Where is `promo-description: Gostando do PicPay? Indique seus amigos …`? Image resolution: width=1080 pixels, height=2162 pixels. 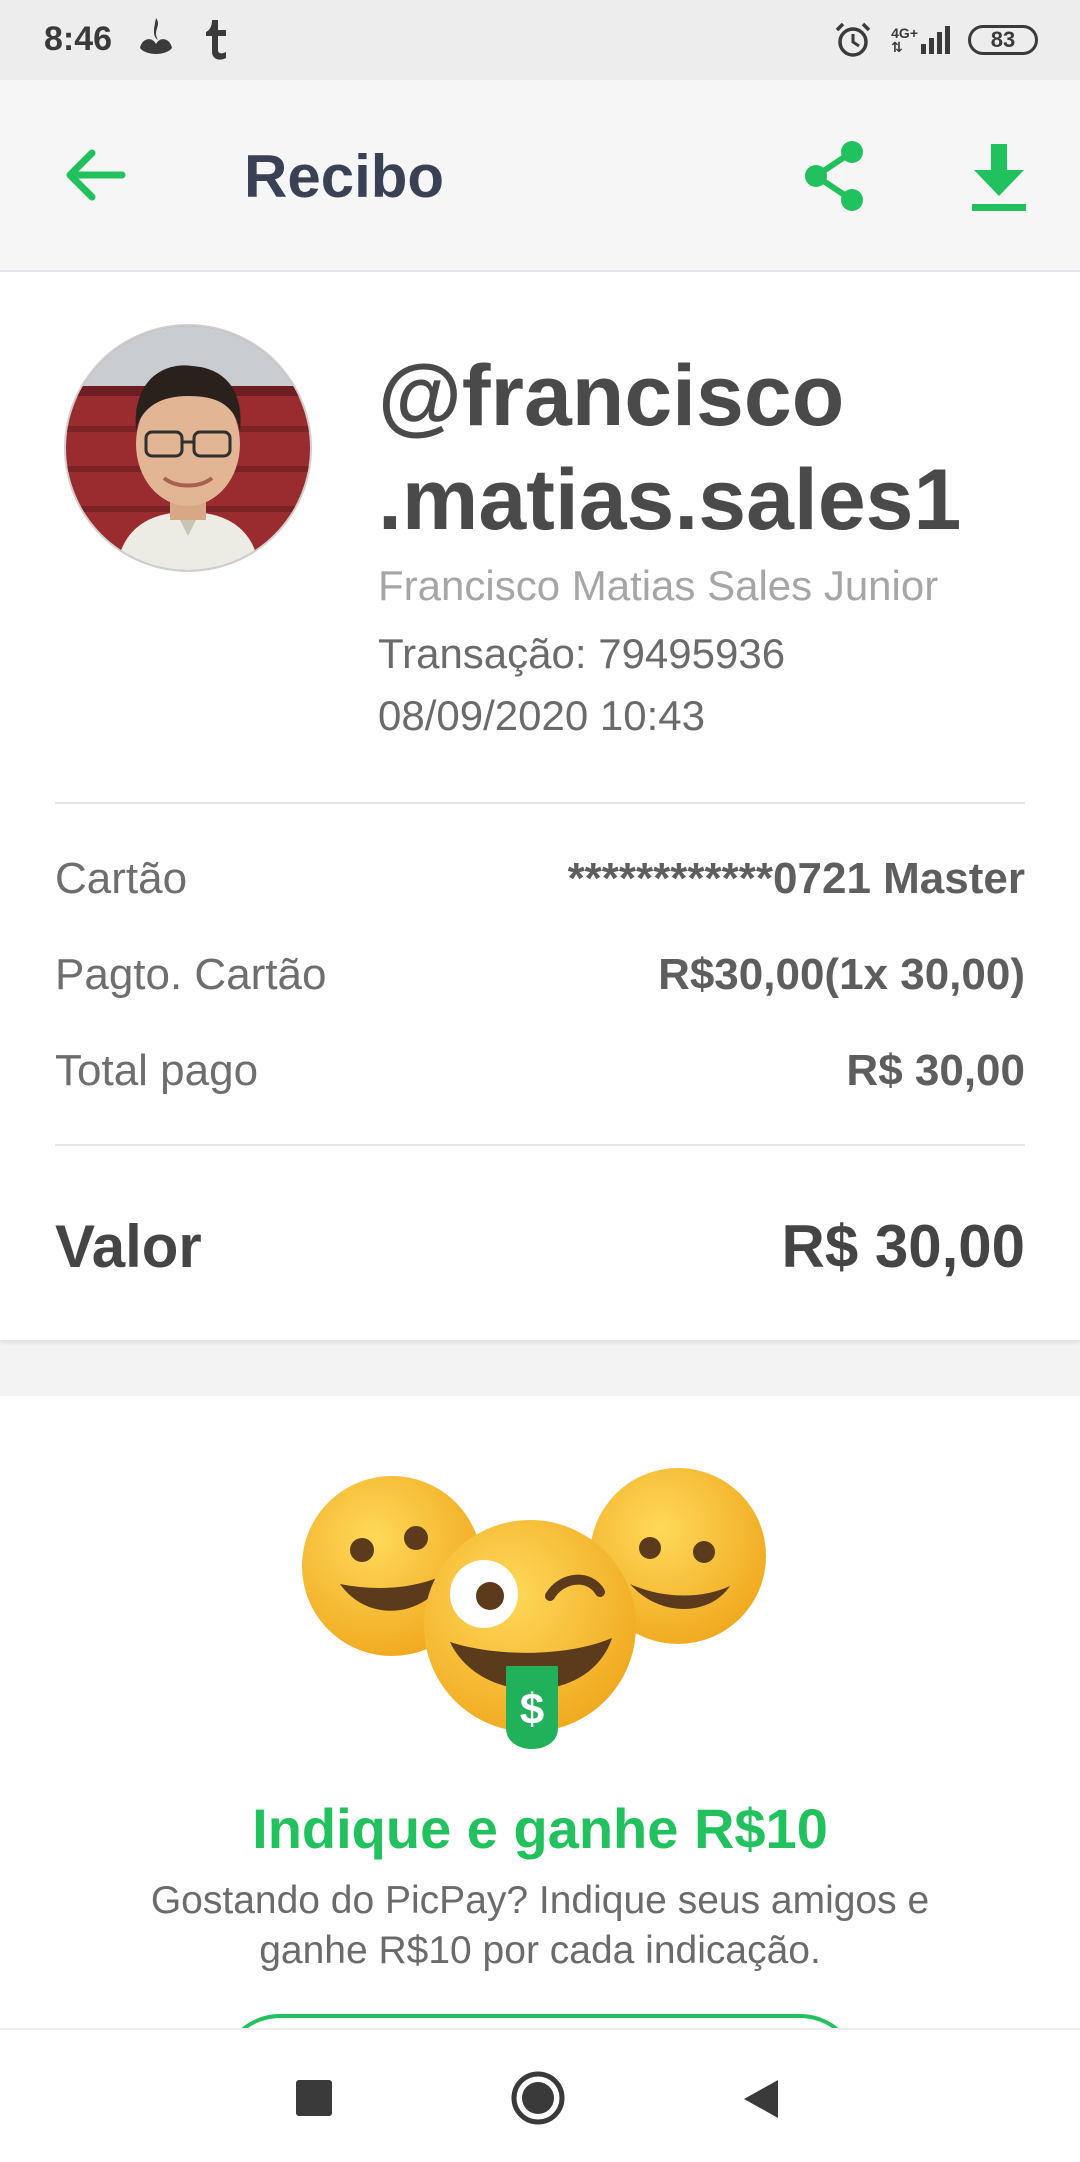 promo-description: Gostando do PicPay? Indique seus amigos … is located at coordinates (540, 1925).